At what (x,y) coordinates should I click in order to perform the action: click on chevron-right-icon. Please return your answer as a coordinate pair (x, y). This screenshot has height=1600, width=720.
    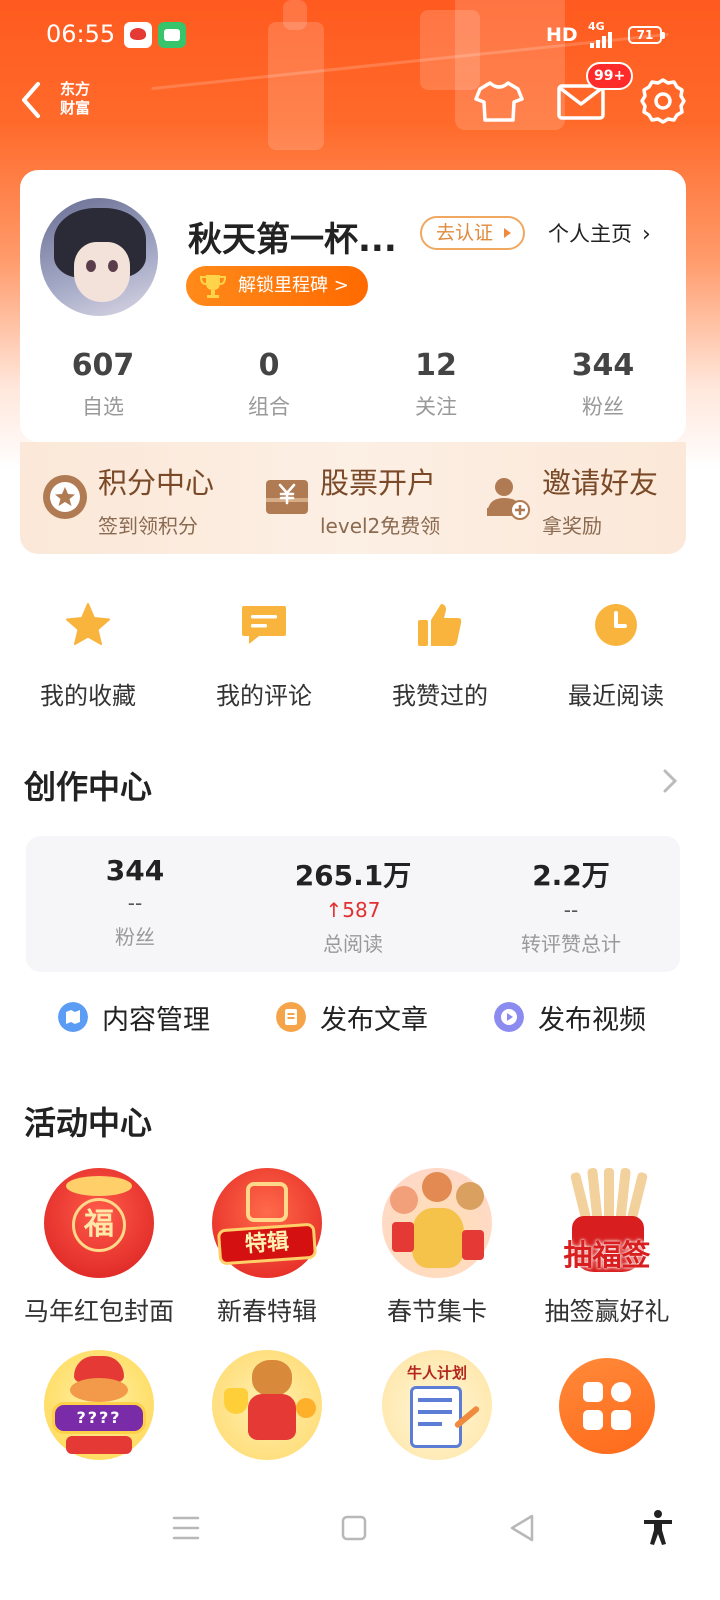
    Looking at the image, I should click on (670, 781).